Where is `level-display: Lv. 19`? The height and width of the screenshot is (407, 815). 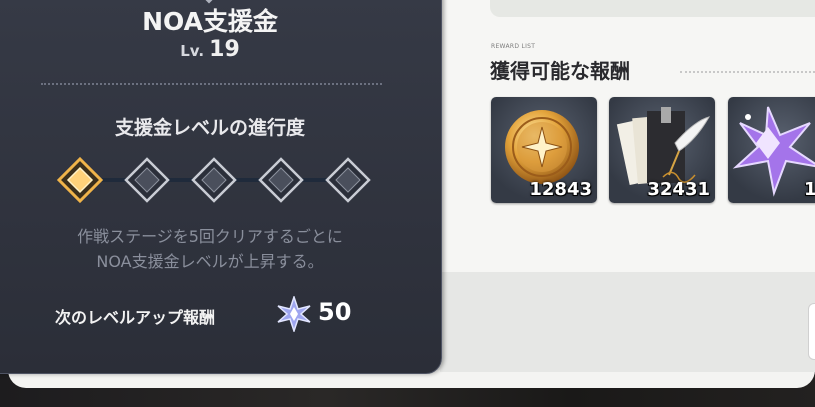 level-display: Lv. 19 is located at coordinates (212, 49).